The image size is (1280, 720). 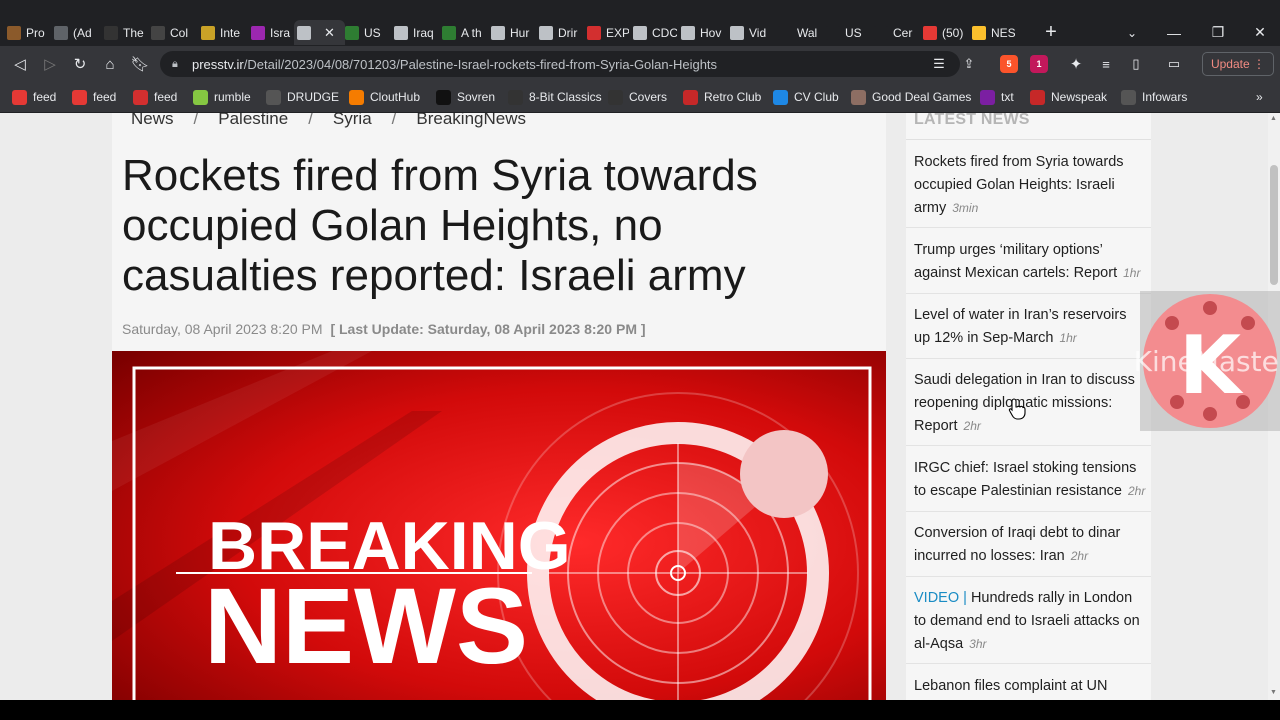 What do you see at coordinates (366, 32) in the screenshot?
I see `tab-8: US` at bounding box center [366, 32].